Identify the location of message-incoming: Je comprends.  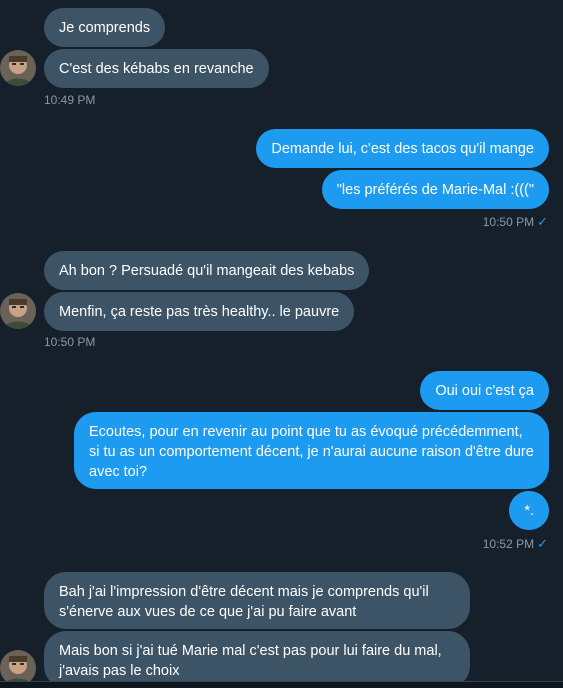
(105, 27).